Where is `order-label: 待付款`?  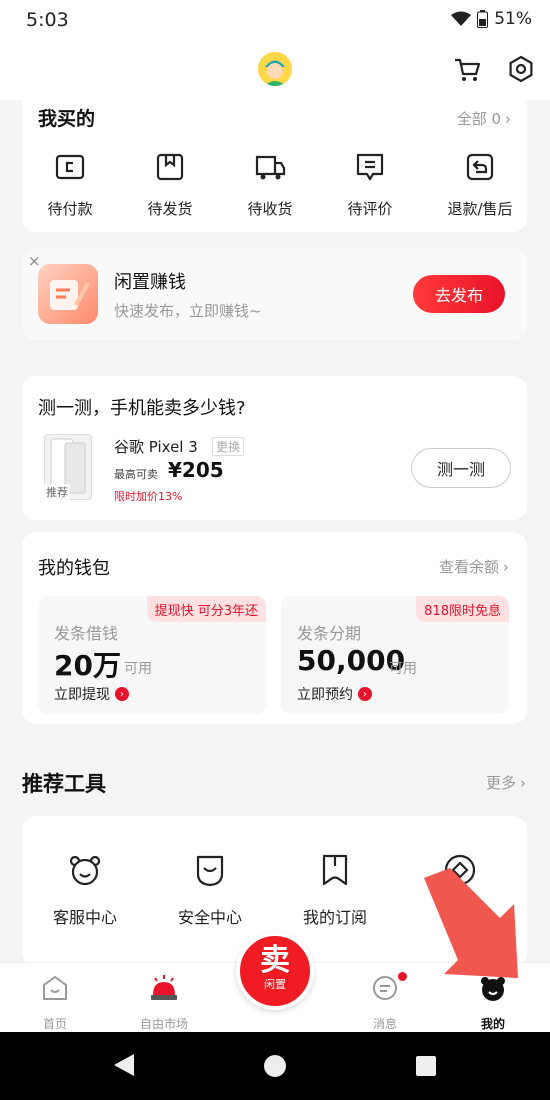
order-label: 待付款 is located at coordinates (70, 209).